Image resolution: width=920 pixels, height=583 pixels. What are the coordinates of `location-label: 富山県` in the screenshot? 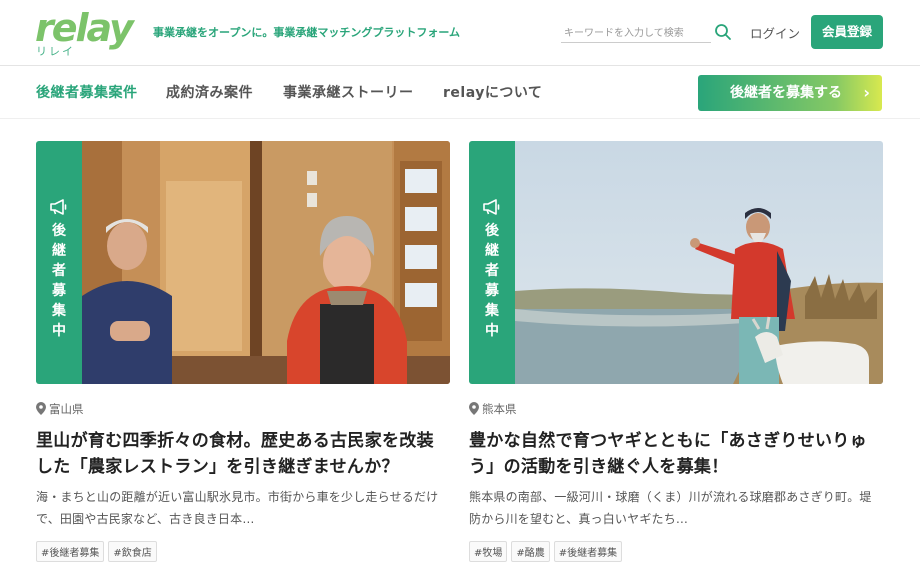 It's located at (66, 409).